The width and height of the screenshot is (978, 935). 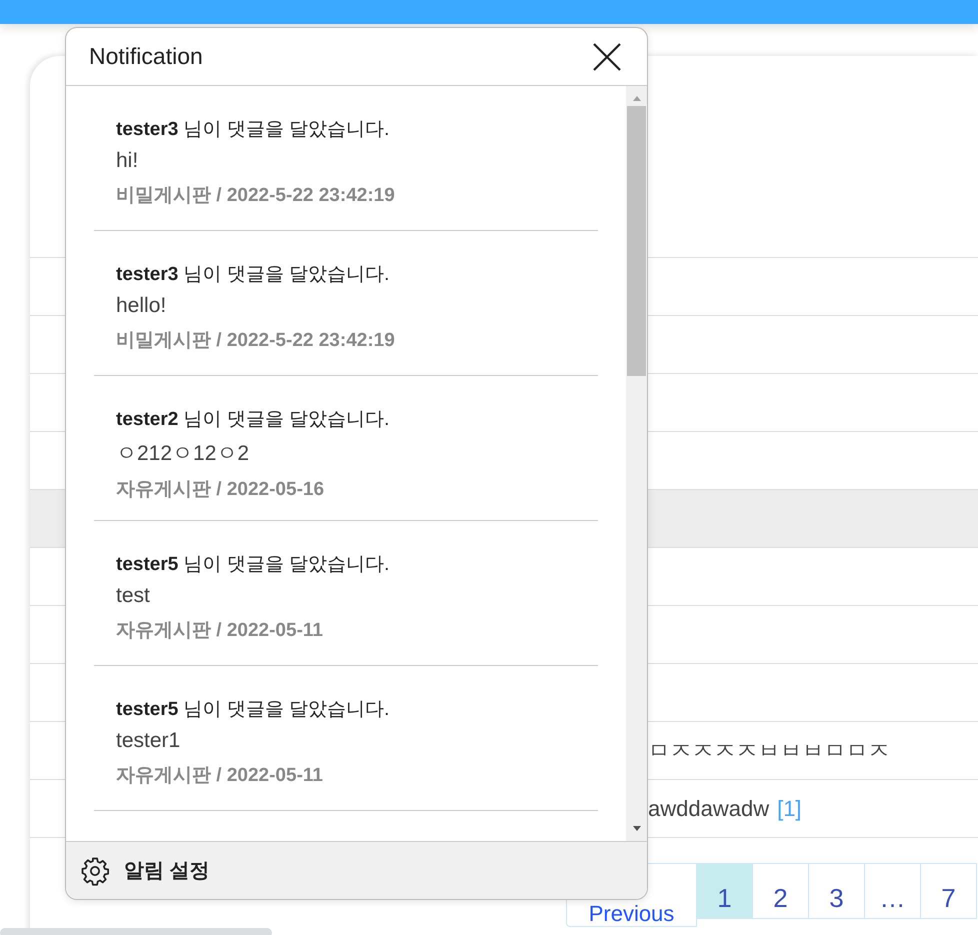 What do you see at coordinates (346, 738) in the screenshot?
I see `notification-item: tester5 님이 댓글을 달았습니다. tester1 자유게시판 / 2022-05-11` at bounding box center [346, 738].